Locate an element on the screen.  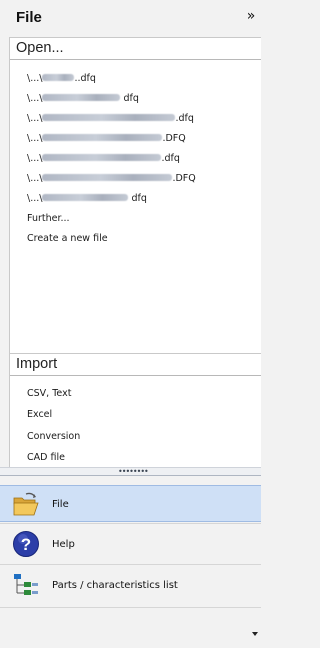
recent-file-2: \...\ dfq is located at coordinates (144, 99).